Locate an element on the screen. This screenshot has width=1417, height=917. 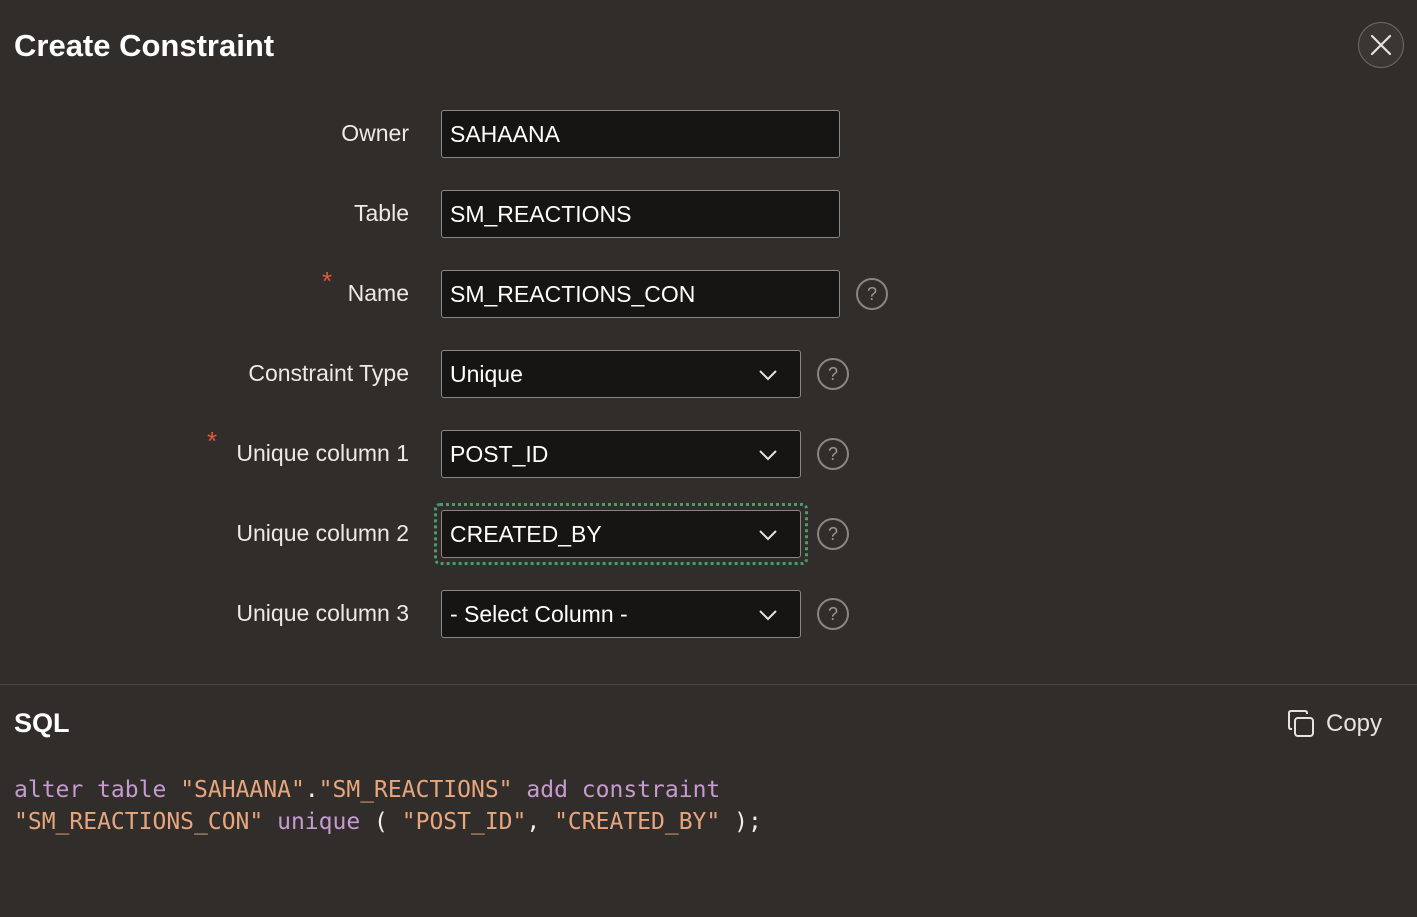
name-label: Name is located at coordinates (378, 293).